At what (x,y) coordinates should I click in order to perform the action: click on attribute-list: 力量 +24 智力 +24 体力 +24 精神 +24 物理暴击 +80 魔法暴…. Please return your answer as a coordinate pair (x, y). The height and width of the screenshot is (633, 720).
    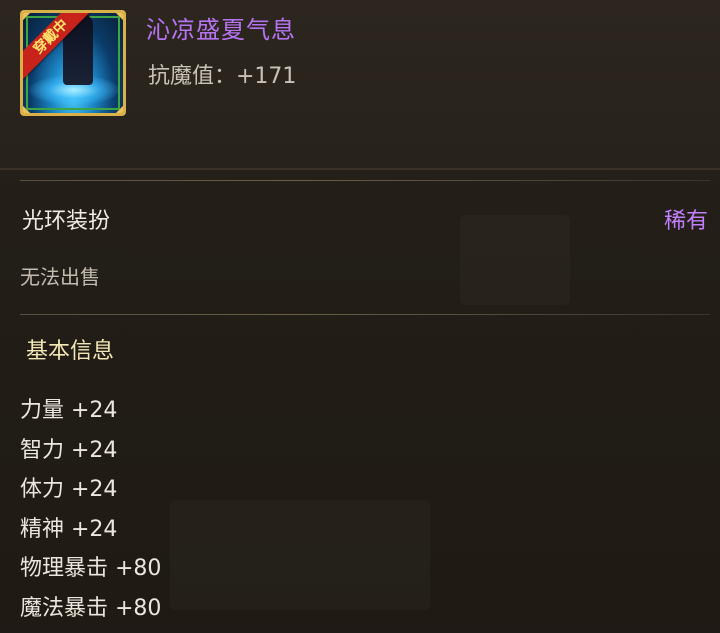
    Looking at the image, I should click on (90, 514).